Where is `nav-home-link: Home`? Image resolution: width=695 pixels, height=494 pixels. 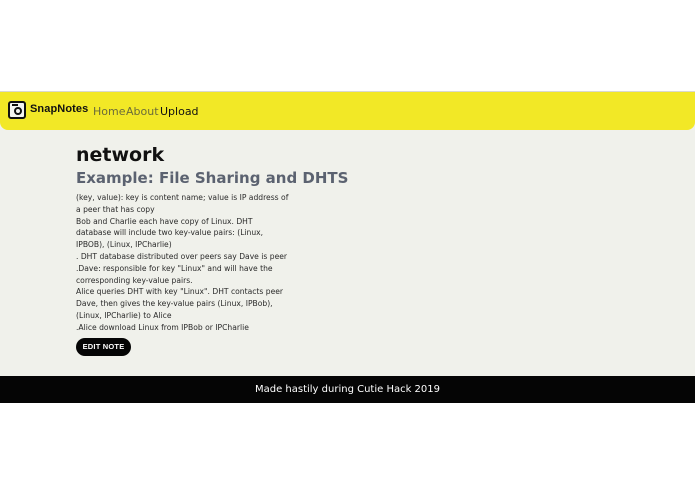 nav-home-link: Home is located at coordinates (109, 111).